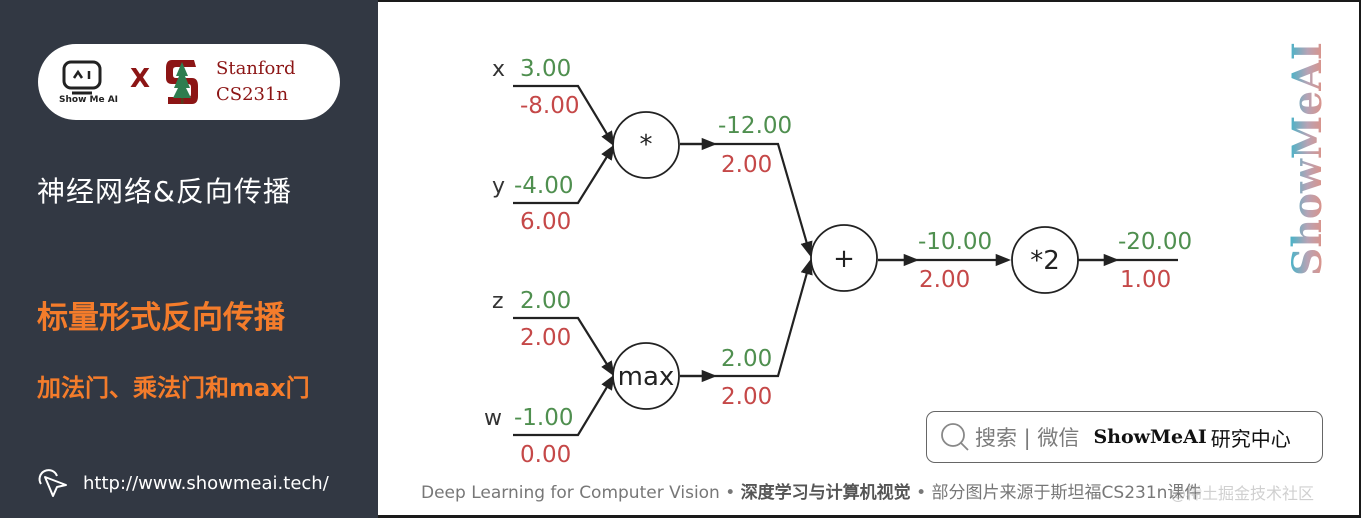 The image size is (1361, 518). I want to click on input-name-y: y, so click(498, 186).